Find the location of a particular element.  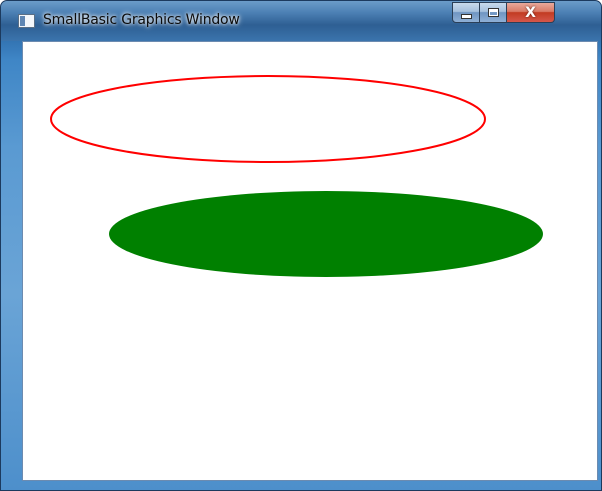

window-title: SmallBasic Graphics Window is located at coordinates (141, 20).